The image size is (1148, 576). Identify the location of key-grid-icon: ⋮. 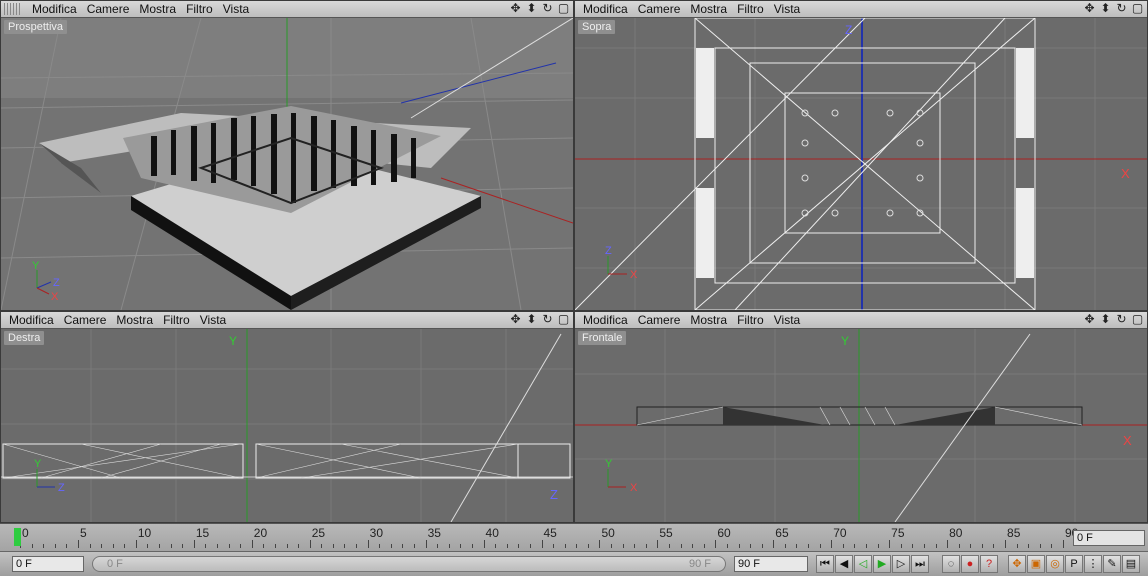
(1093, 564).